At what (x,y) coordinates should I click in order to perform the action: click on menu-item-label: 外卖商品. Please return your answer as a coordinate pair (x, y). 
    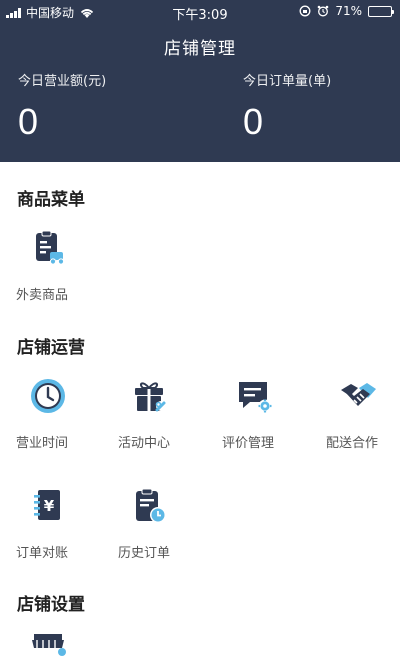
    Looking at the image, I should click on (42, 295).